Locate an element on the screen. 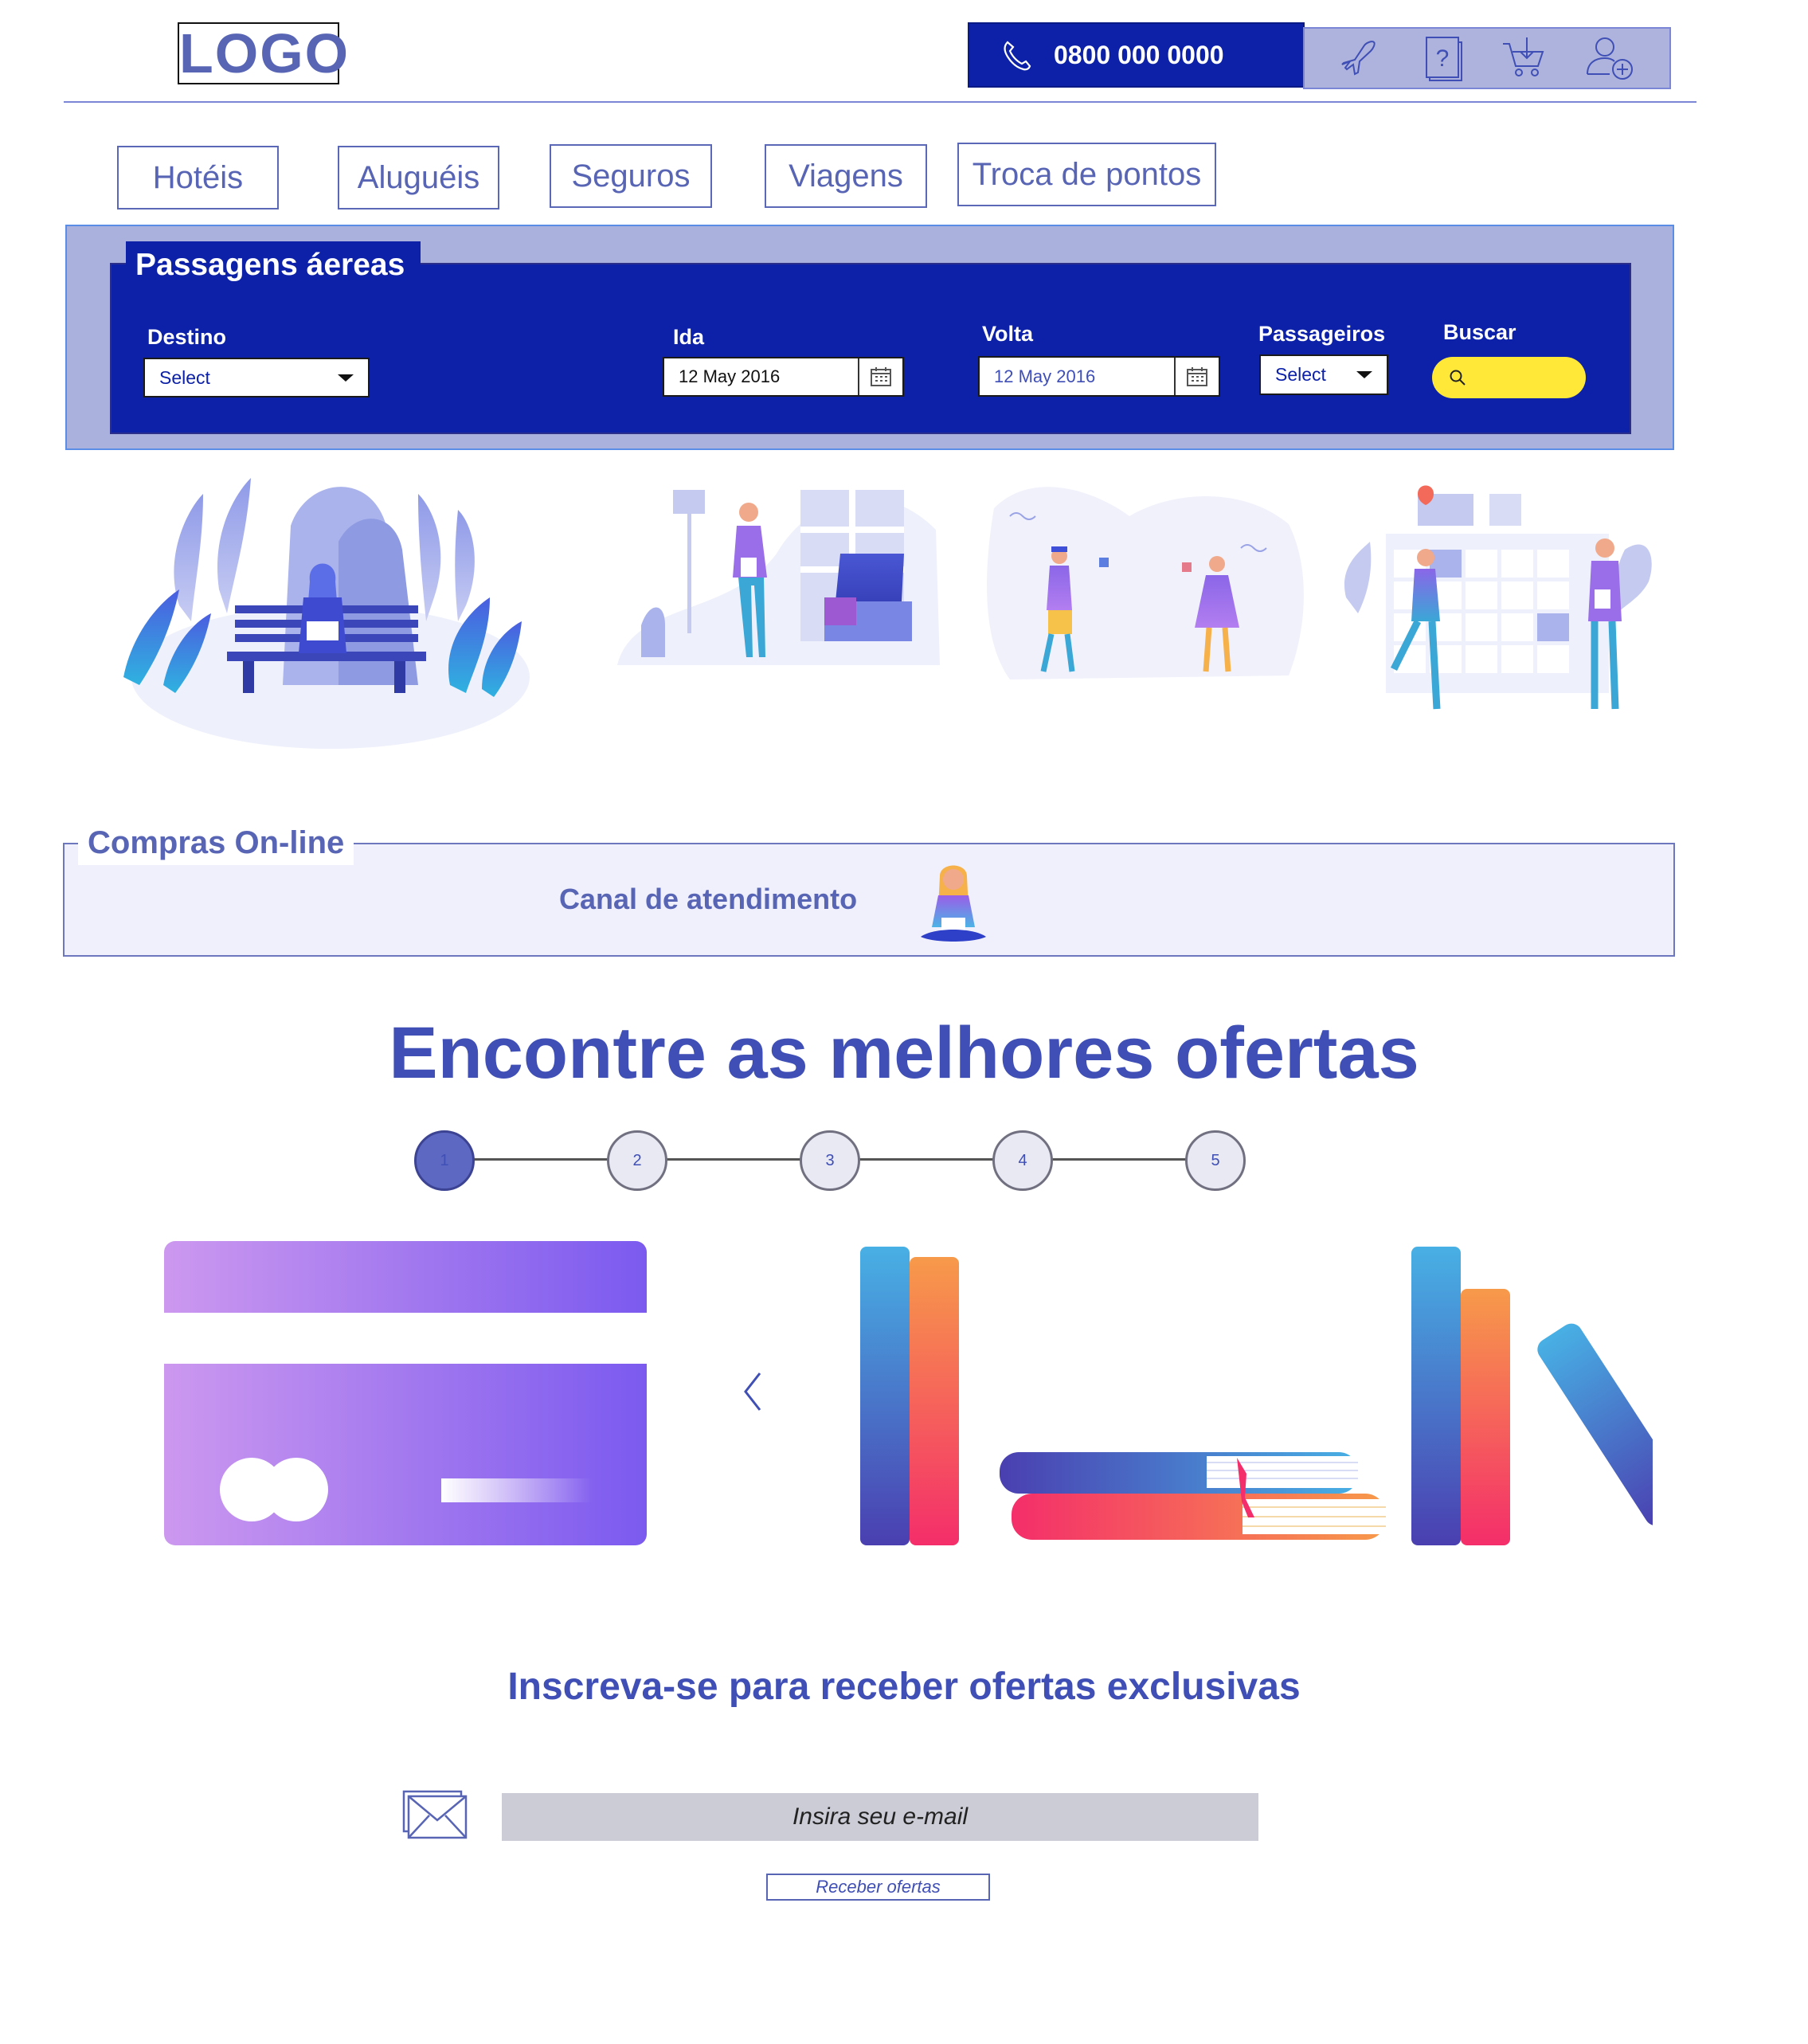  ida-value: 12 May 2016 is located at coordinates (730, 376).